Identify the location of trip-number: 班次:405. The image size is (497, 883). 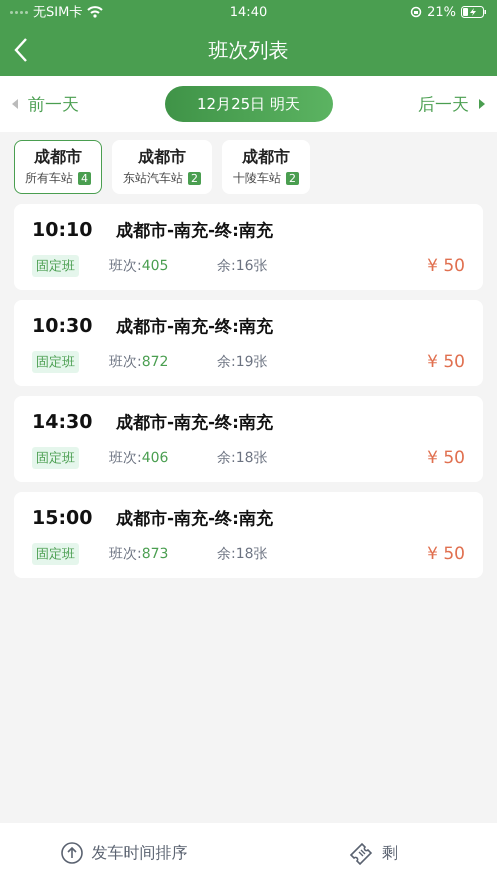
(139, 265).